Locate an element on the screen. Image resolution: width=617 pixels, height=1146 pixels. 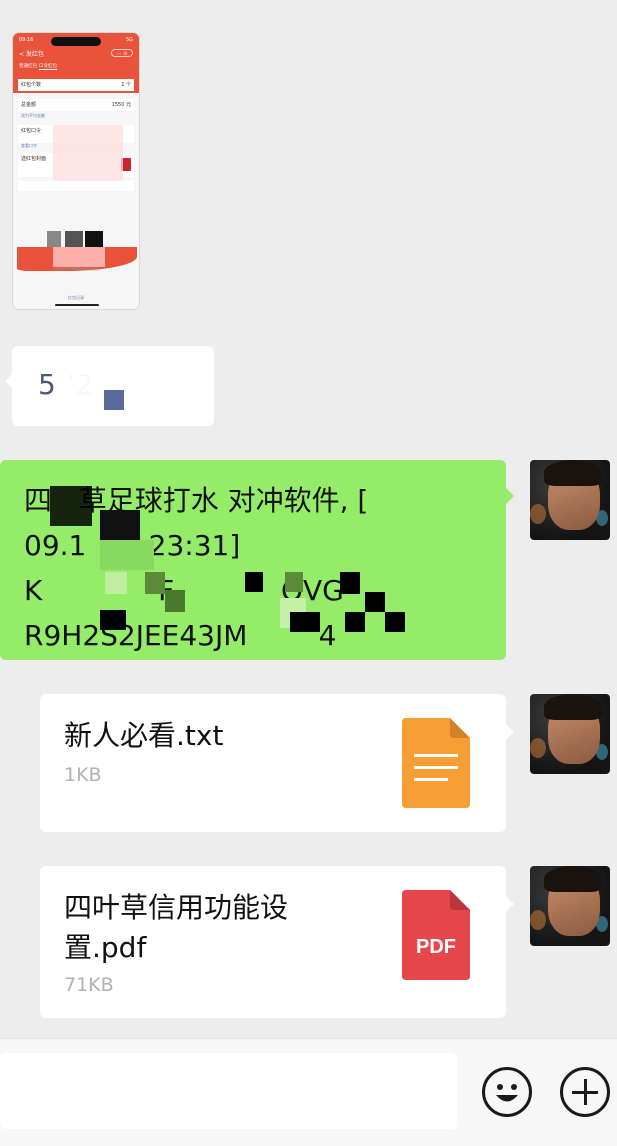
thumbnail-sample-row is located at coordinates (76, 186).